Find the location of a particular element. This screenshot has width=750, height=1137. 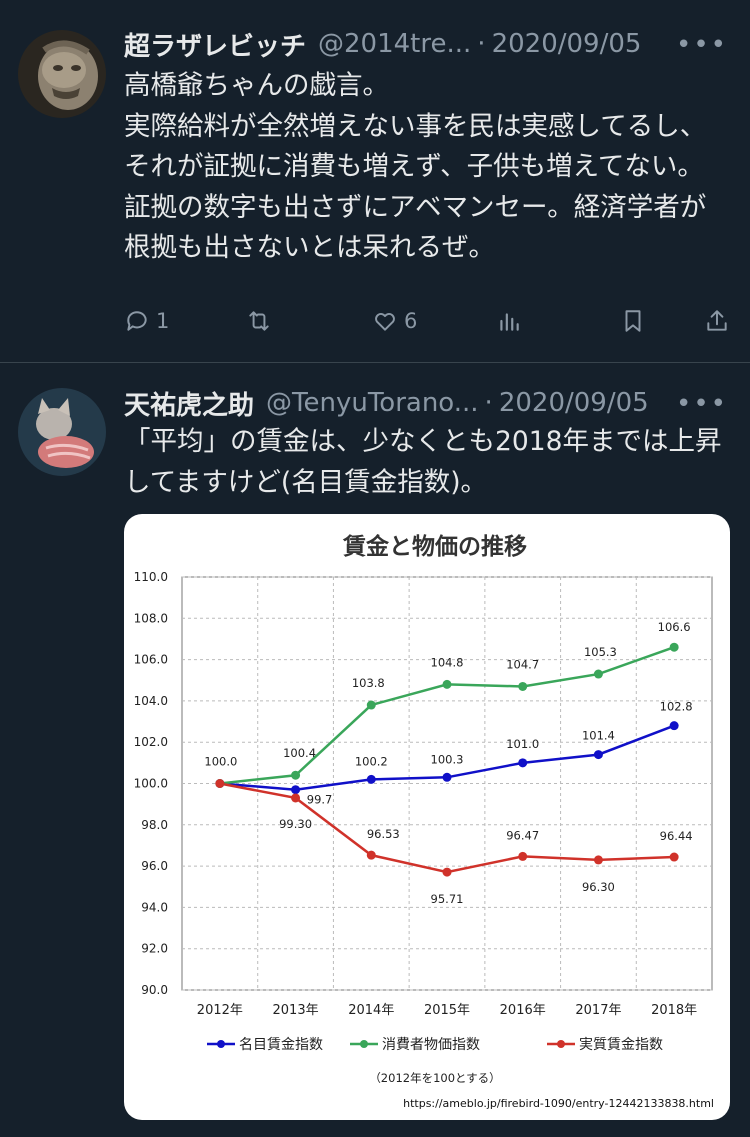

chart-legend: 名目賃金指数 消費者物価指数 実質賃金指数 is located at coordinates (435, 1045).